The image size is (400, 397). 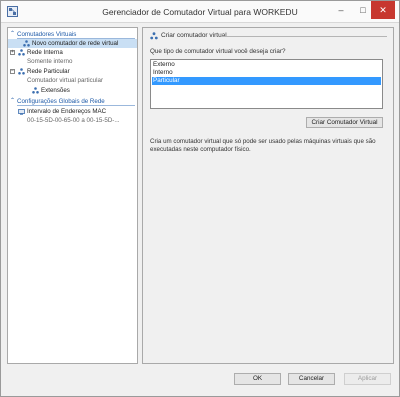 I want to click on tree-header-virtual-switches: ⌃ Comutadores Virtuais, so click(x=72, y=34).